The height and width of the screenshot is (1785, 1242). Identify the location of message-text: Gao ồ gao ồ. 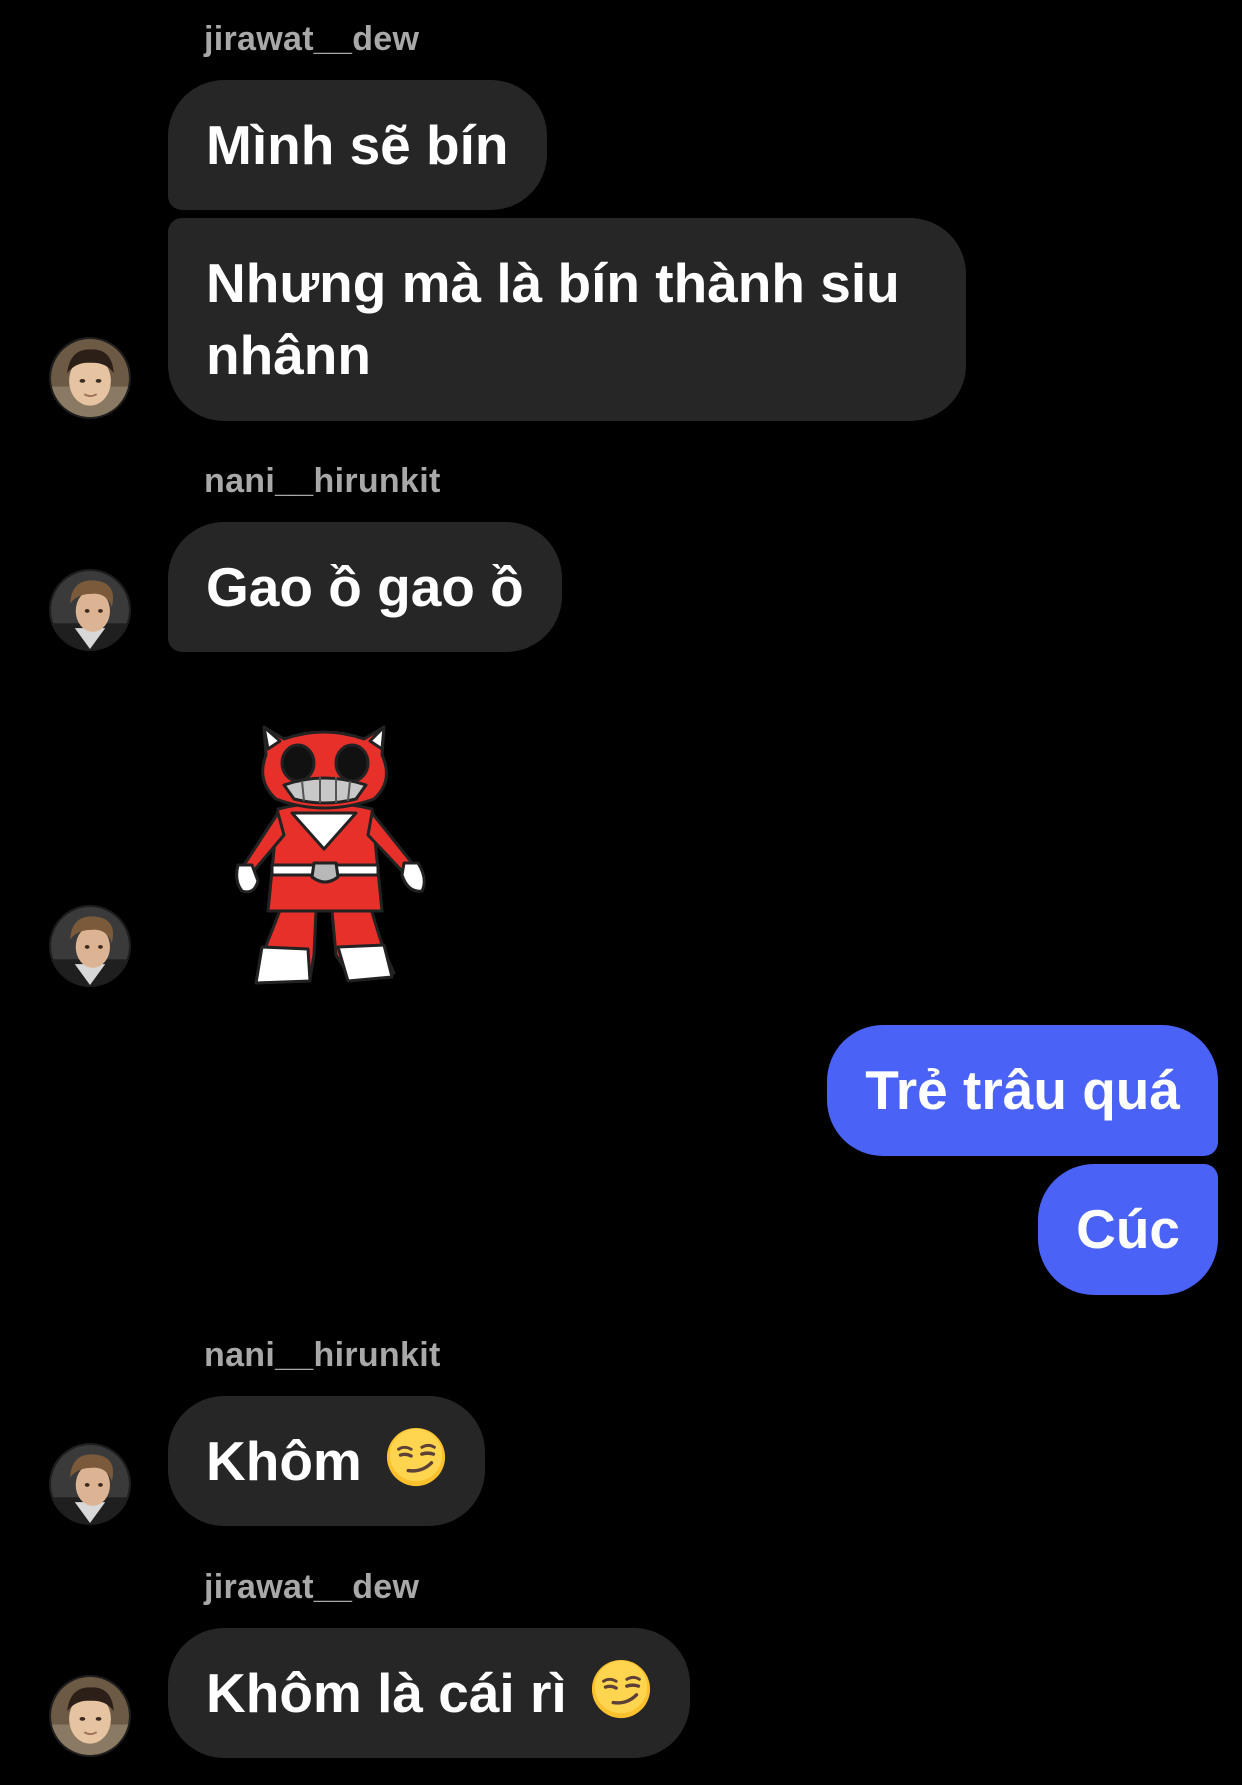
(365, 587).